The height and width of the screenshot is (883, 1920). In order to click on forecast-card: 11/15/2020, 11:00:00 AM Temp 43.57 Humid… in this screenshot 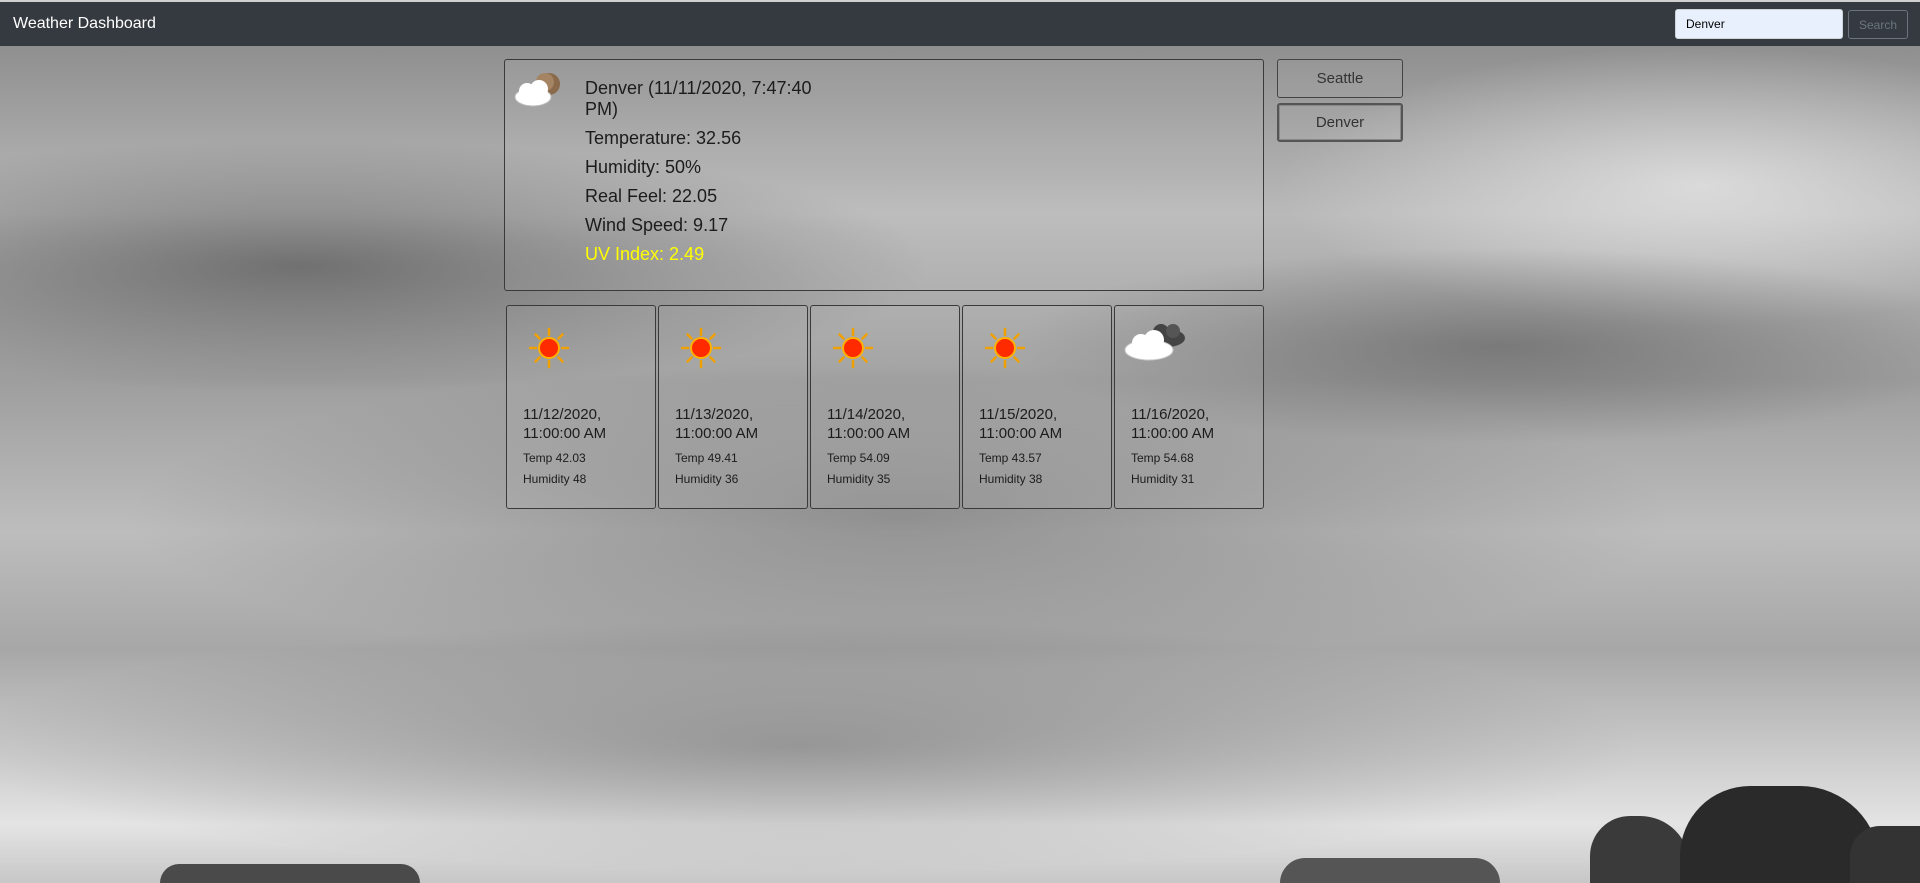, I will do `click(1037, 407)`.